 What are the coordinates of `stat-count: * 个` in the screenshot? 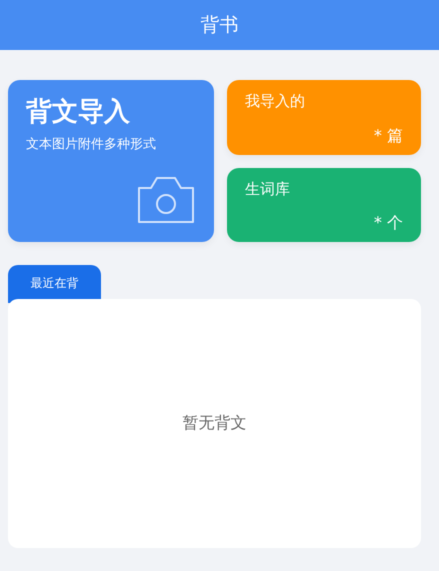 It's located at (388, 223).